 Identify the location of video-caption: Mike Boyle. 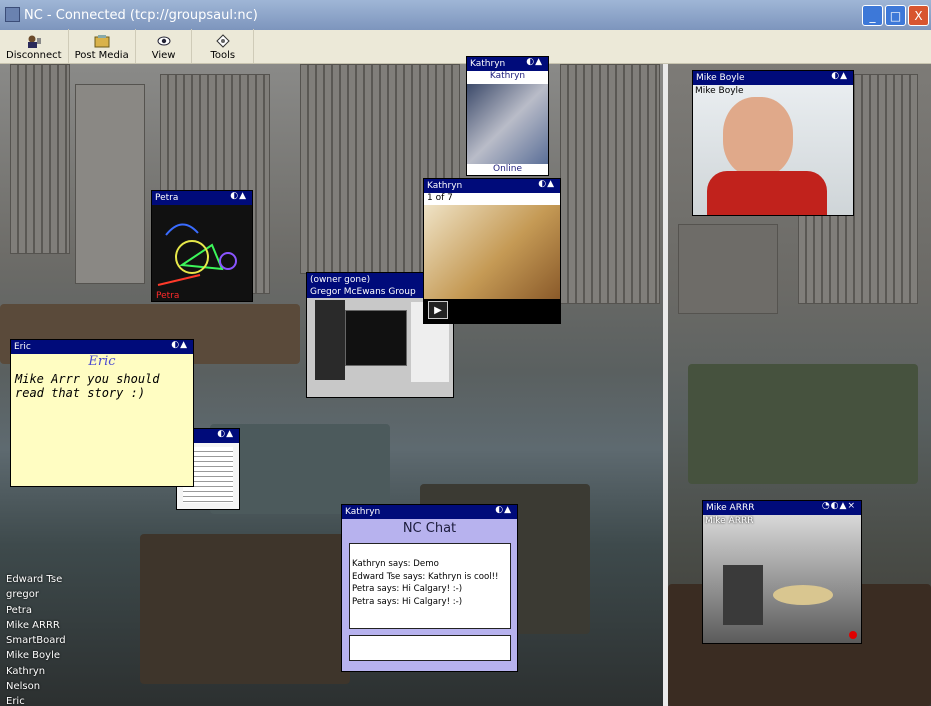
(719, 91).